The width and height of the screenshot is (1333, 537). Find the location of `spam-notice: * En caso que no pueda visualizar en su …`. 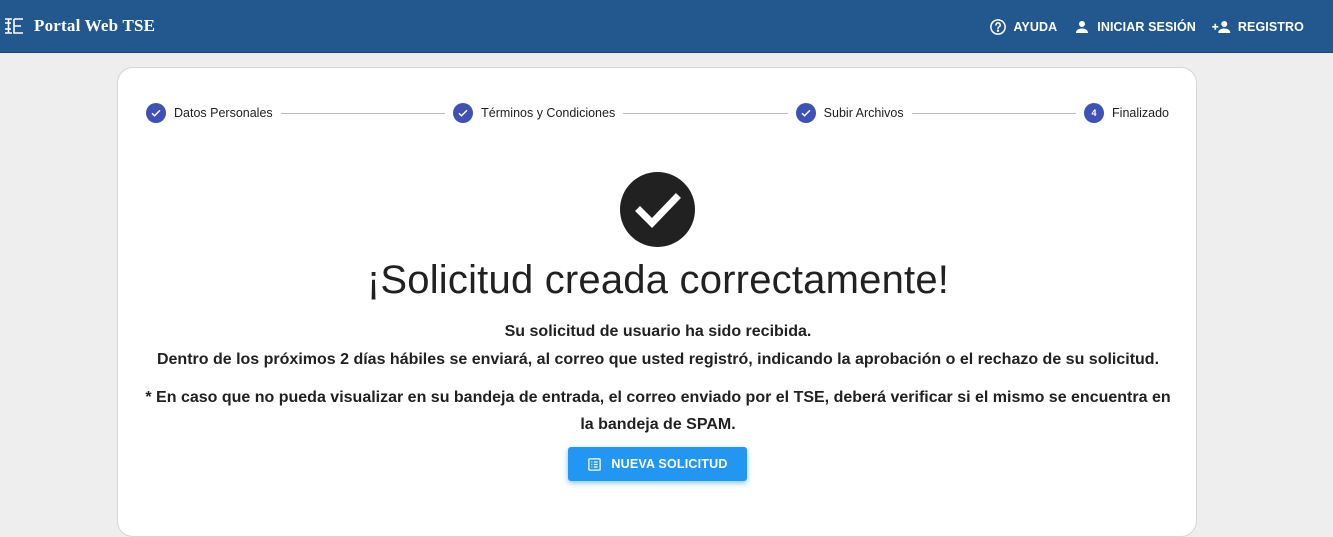

spam-notice: * En caso que no pueda visualizar en su … is located at coordinates (658, 411).